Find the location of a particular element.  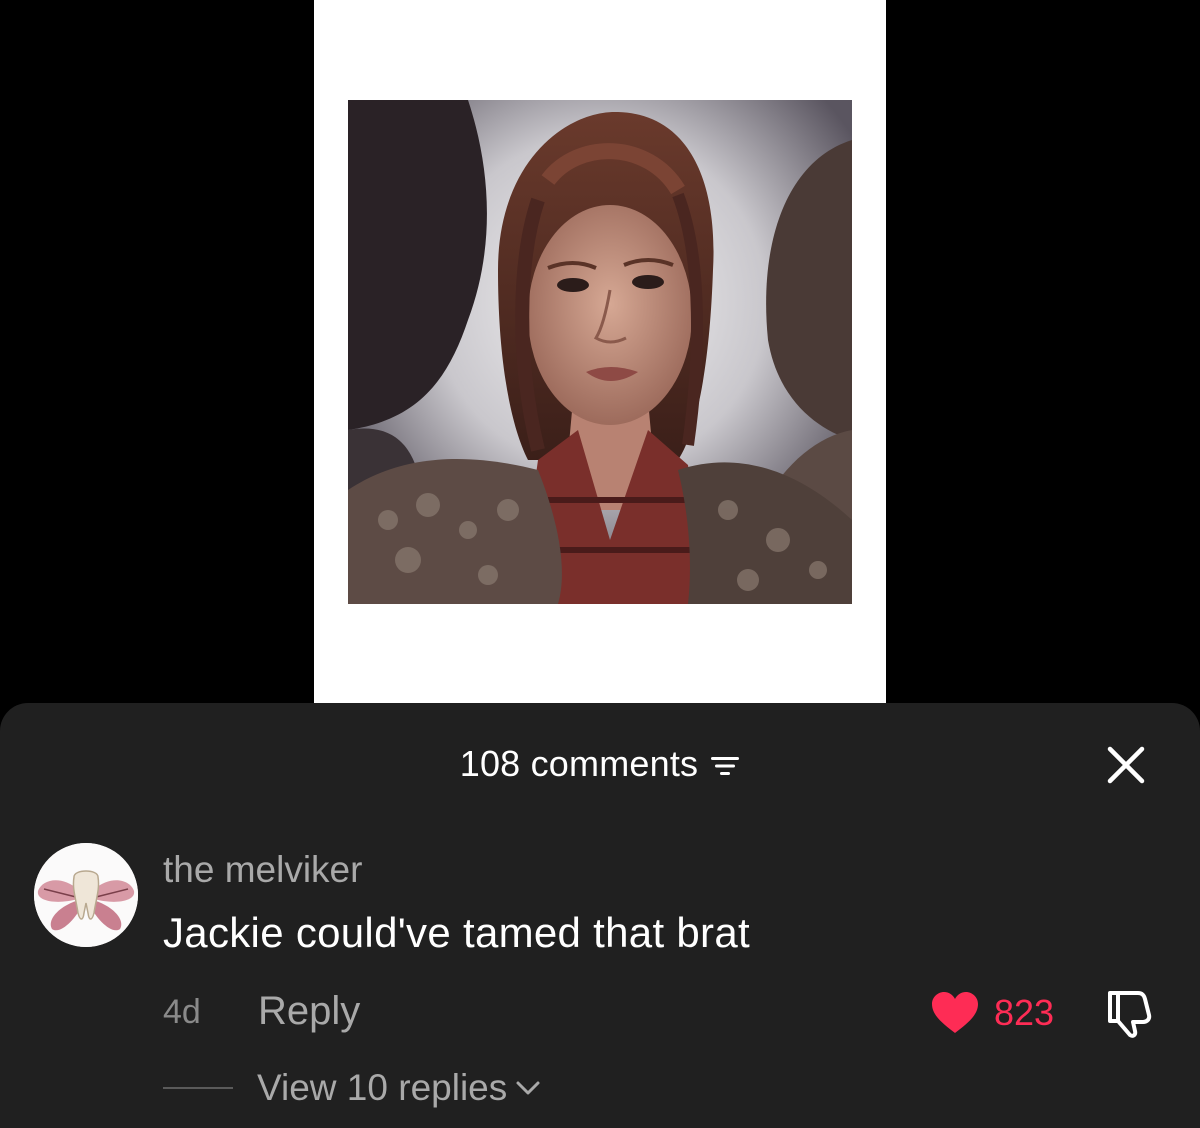

chevron-down-icon is located at coordinates (528, 1088).